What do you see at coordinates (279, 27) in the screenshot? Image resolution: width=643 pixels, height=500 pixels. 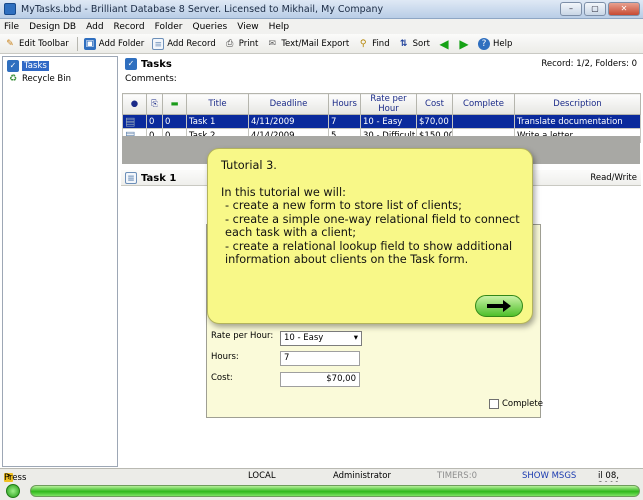 I see `menu-help: Help` at bounding box center [279, 27].